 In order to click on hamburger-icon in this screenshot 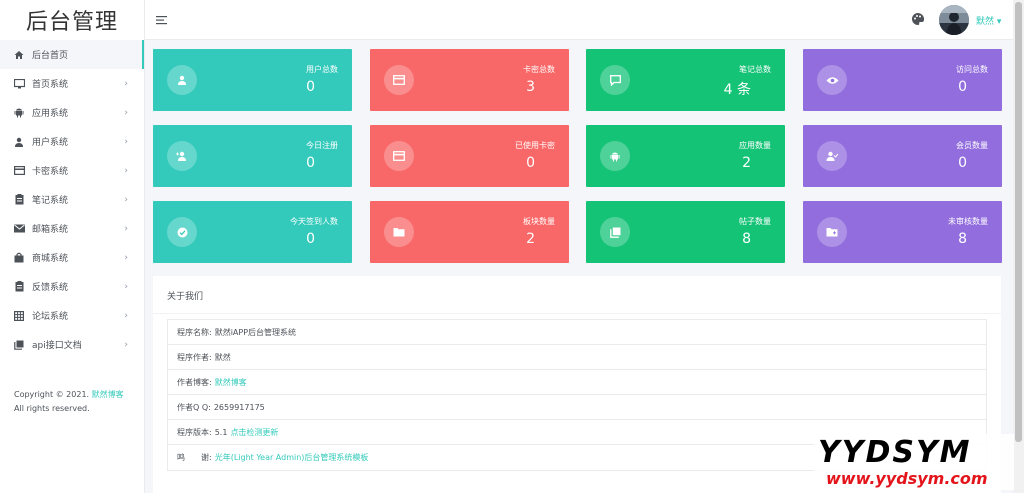, I will do `click(162, 20)`.